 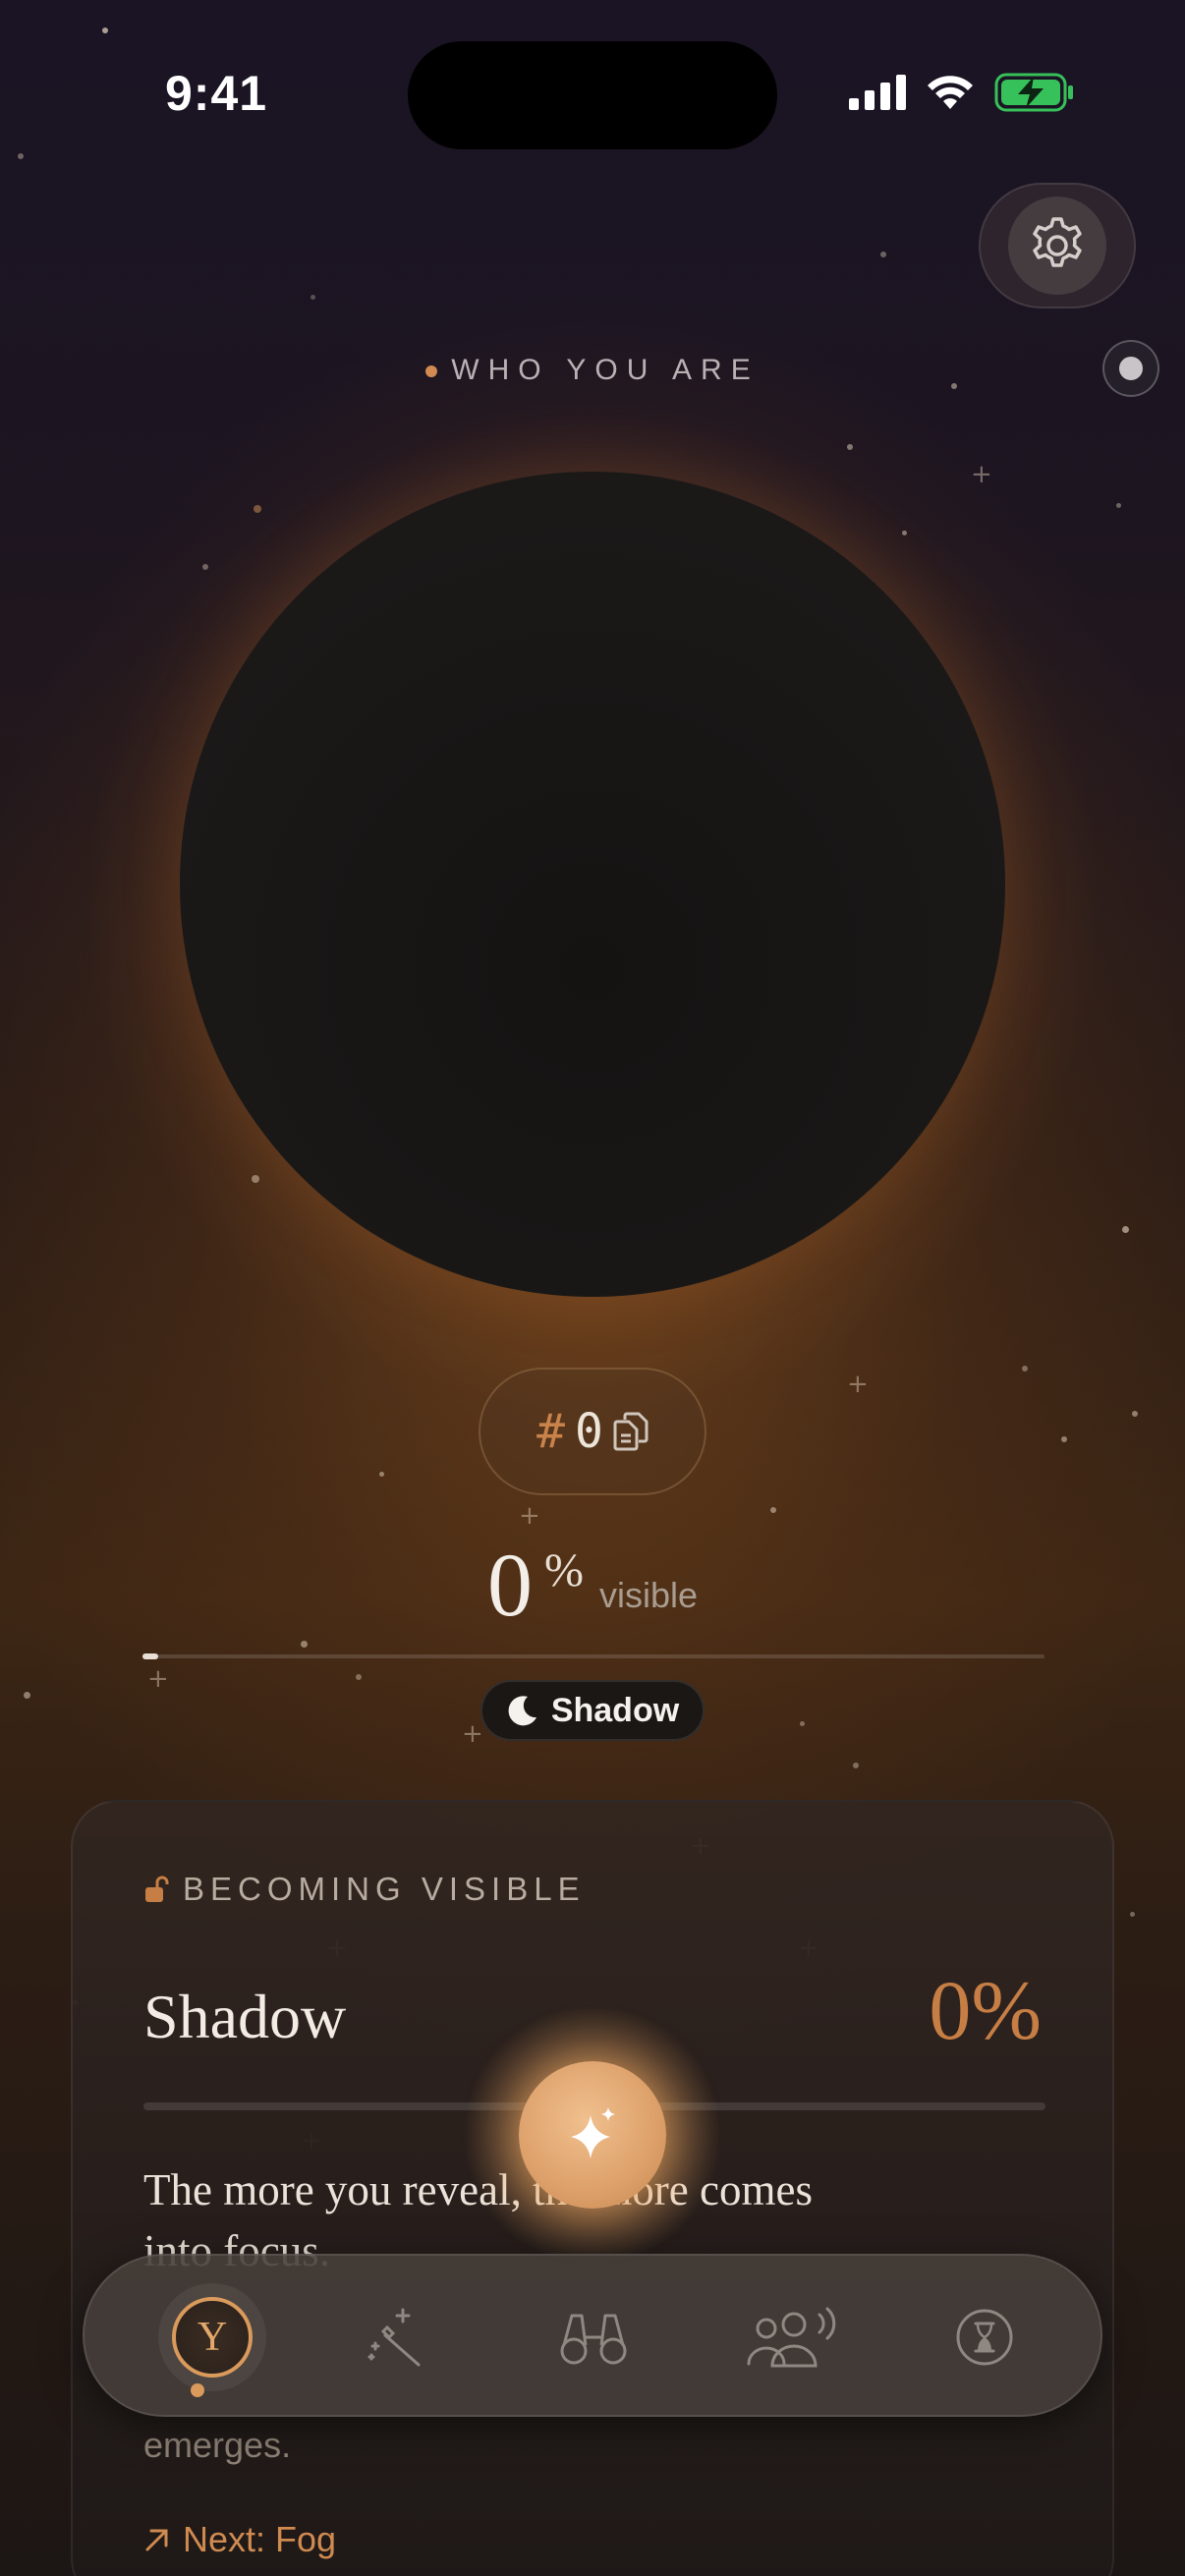 What do you see at coordinates (589, 1431) in the screenshot?
I see `id-value: 0` at bounding box center [589, 1431].